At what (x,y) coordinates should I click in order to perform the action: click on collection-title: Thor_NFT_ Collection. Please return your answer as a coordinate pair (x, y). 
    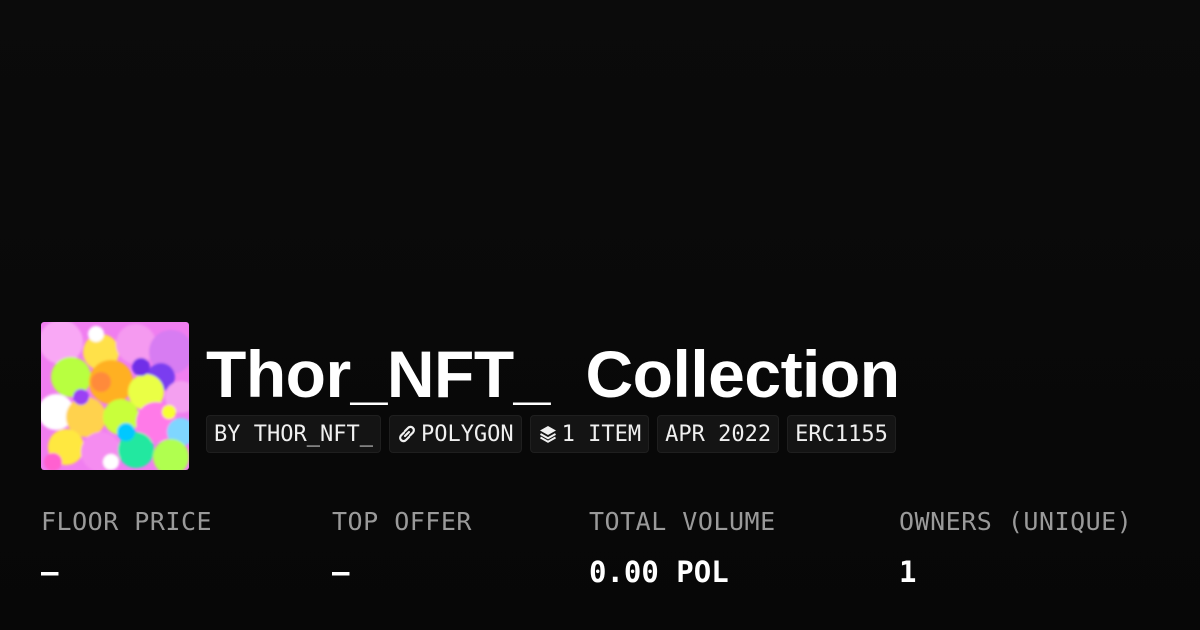
    Looking at the image, I should click on (553, 374).